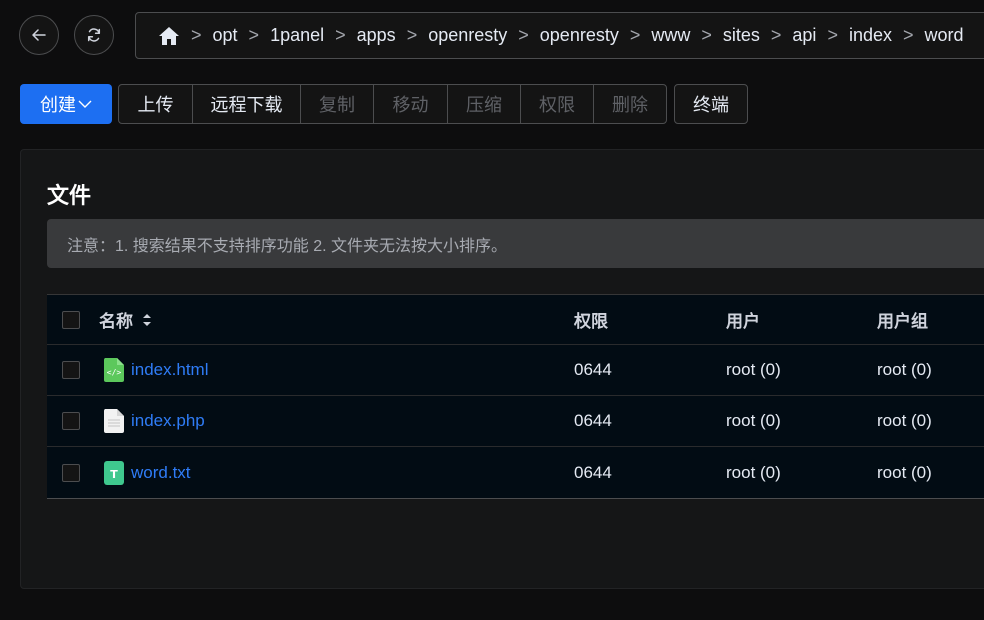 The image size is (984, 620). I want to click on column-user: 用户, so click(743, 321).